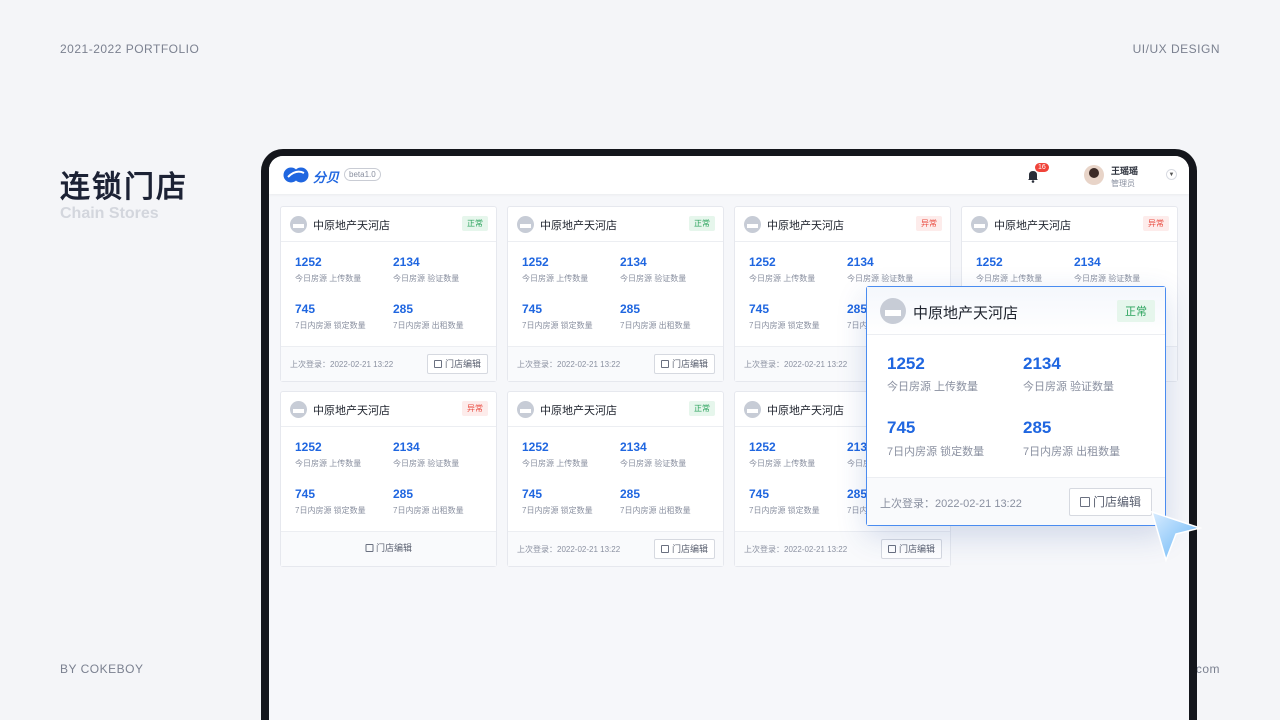 The height and width of the screenshot is (720, 1280). I want to click on card-footer: 门店编辑, so click(388, 548).